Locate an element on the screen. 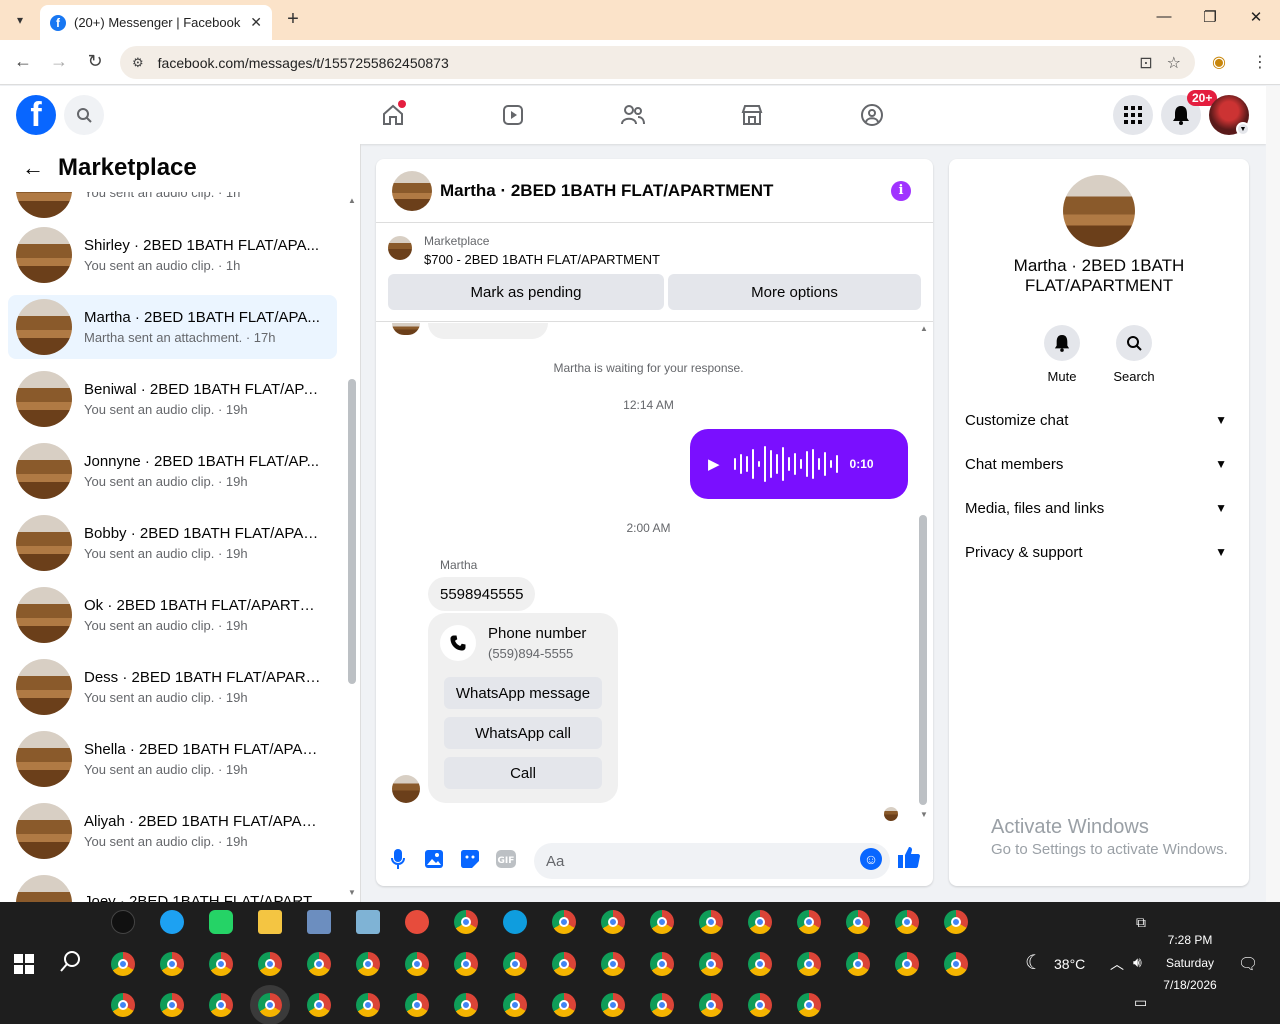 The height and width of the screenshot is (1024, 1280). bookmark-star-icon: ☆ is located at coordinates (1174, 63).